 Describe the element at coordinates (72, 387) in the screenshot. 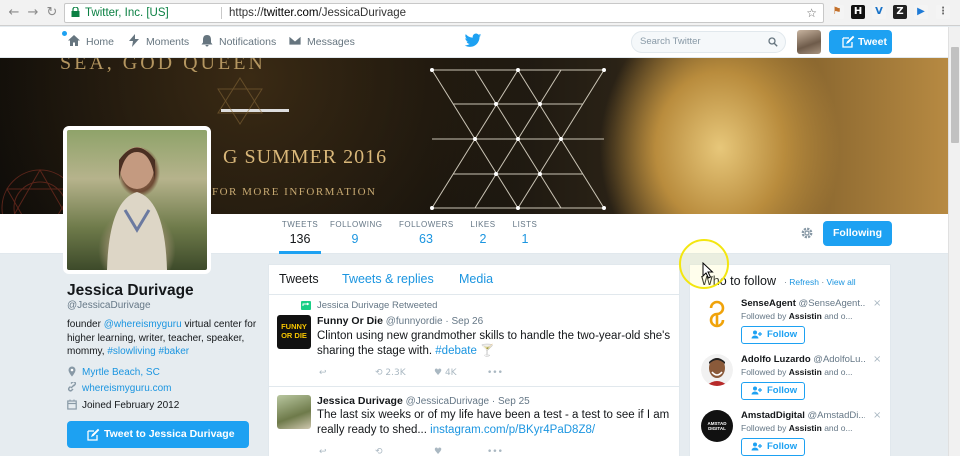

I see `link-icon` at that location.